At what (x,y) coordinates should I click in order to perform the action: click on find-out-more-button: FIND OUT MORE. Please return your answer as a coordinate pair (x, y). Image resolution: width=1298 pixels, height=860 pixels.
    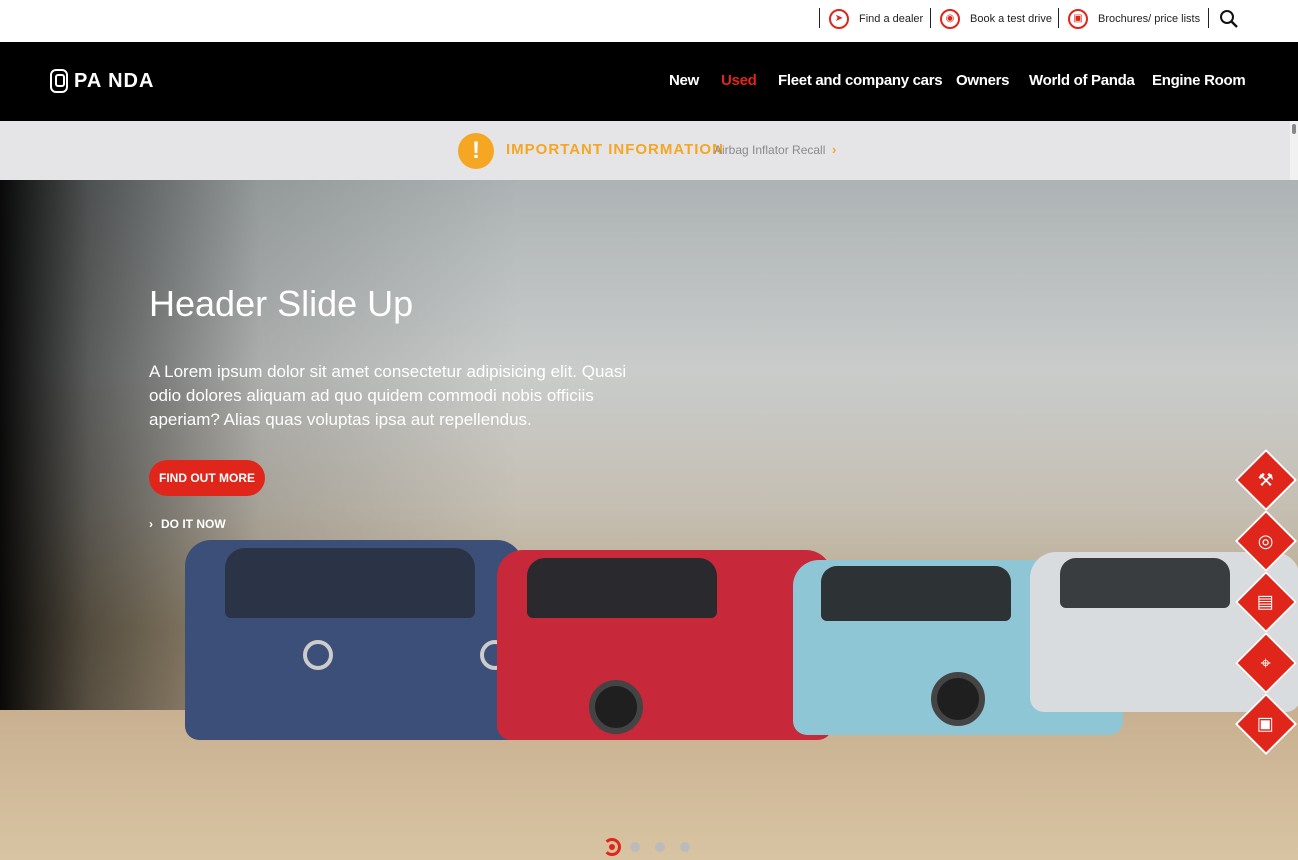
    Looking at the image, I should click on (207, 478).